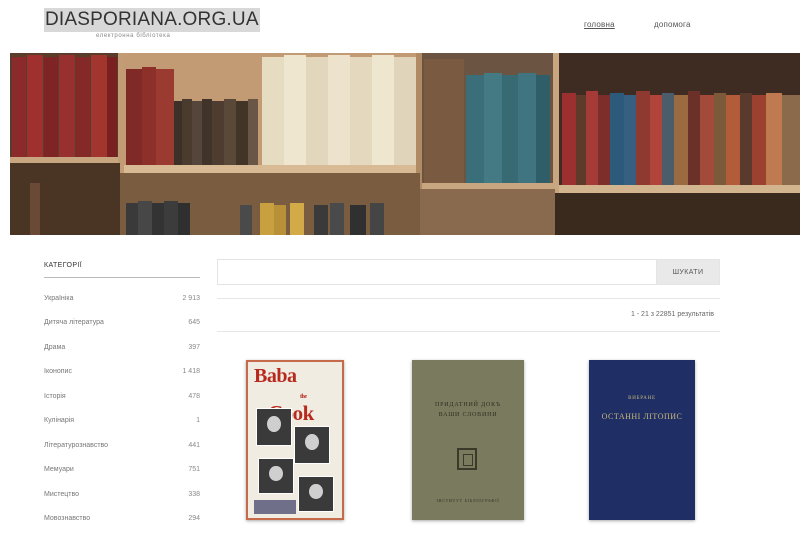 This screenshot has width=800, height=535. Describe the element at coordinates (74, 323) in the screenshot. I see `category-label: Дитяча література` at that location.